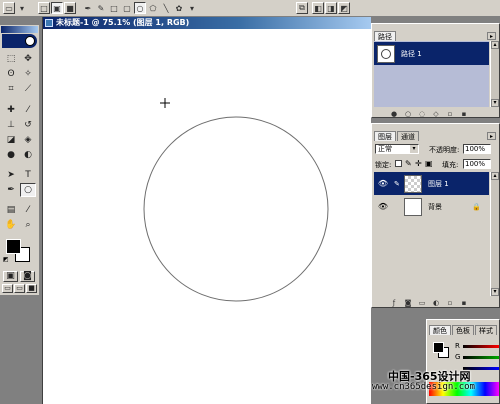 This screenshot has width=500, height=404. Describe the element at coordinates (179, 8) in the screenshot. I see `custom-shape-icon: ✿` at that location.